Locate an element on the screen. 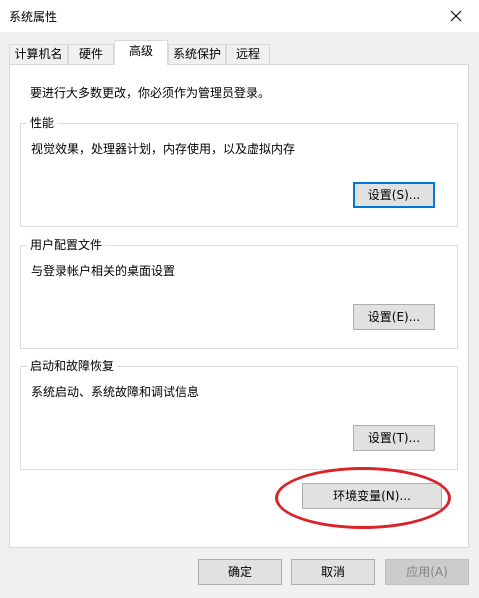 This screenshot has width=479, height=598. startup-recovery-title: 启动和故障恢复 is located at coordinates (72, 366).